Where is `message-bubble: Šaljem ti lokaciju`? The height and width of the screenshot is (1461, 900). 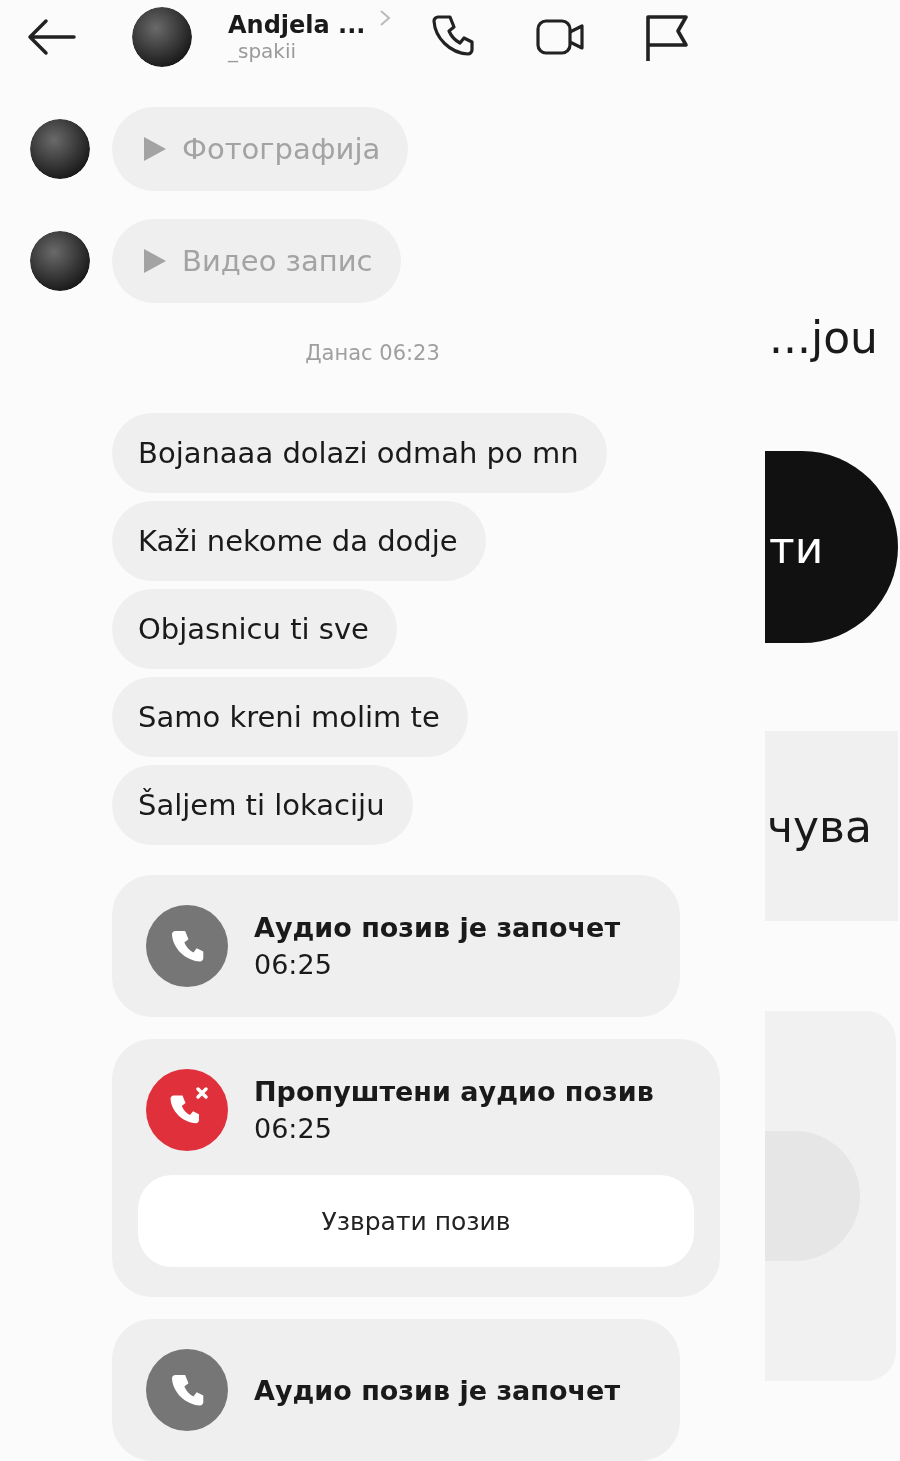 message-bubble: Šaljem ti lokaciju is located at coordinates (262, 805).